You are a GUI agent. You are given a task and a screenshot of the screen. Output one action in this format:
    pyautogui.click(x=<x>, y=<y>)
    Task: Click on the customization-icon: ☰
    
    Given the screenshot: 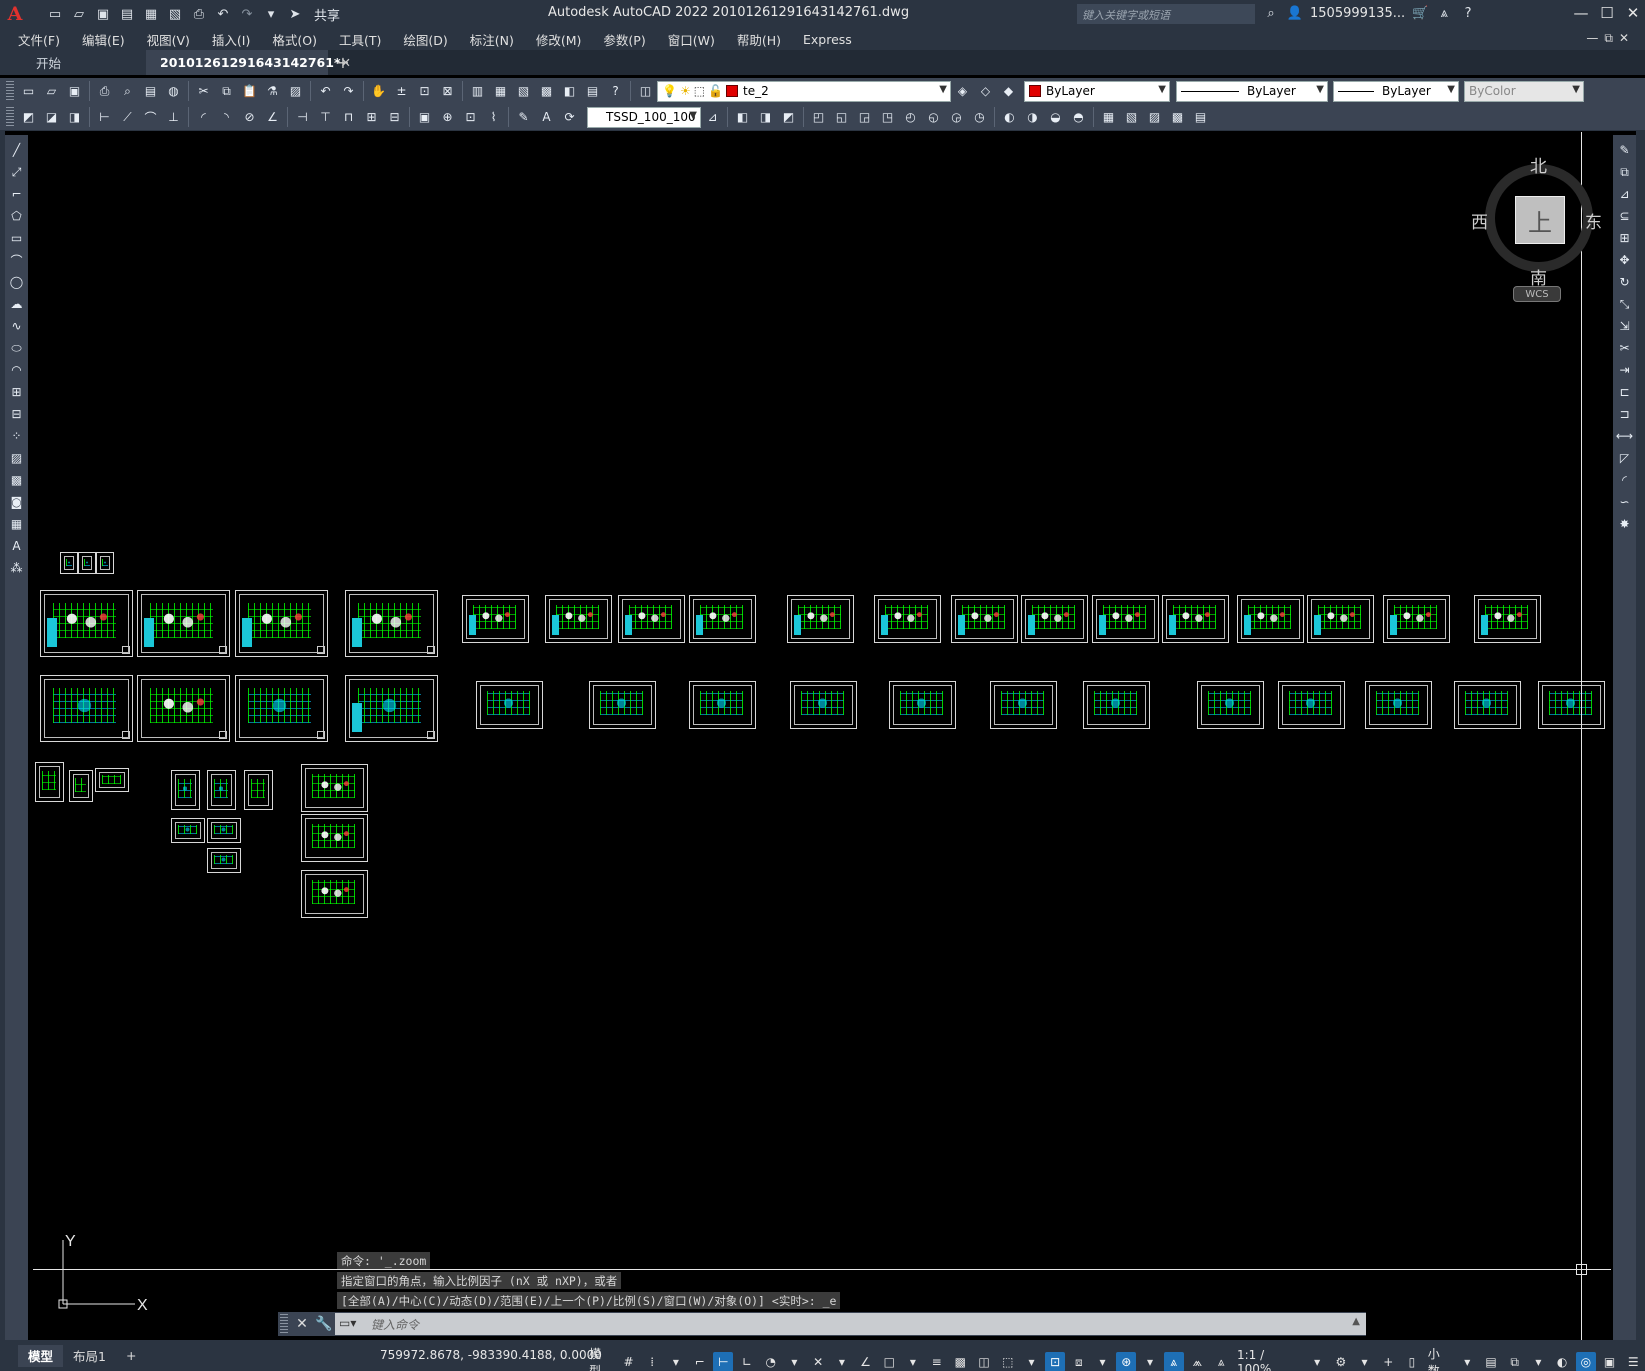 What is the action you would take?
    pyautogui.click(x=1633, y=1361)
    